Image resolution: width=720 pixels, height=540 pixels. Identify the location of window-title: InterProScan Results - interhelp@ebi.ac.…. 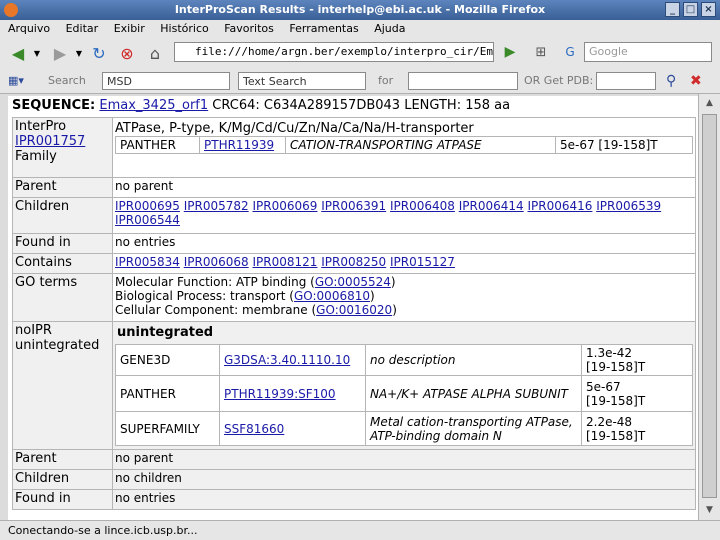
(360, 9).